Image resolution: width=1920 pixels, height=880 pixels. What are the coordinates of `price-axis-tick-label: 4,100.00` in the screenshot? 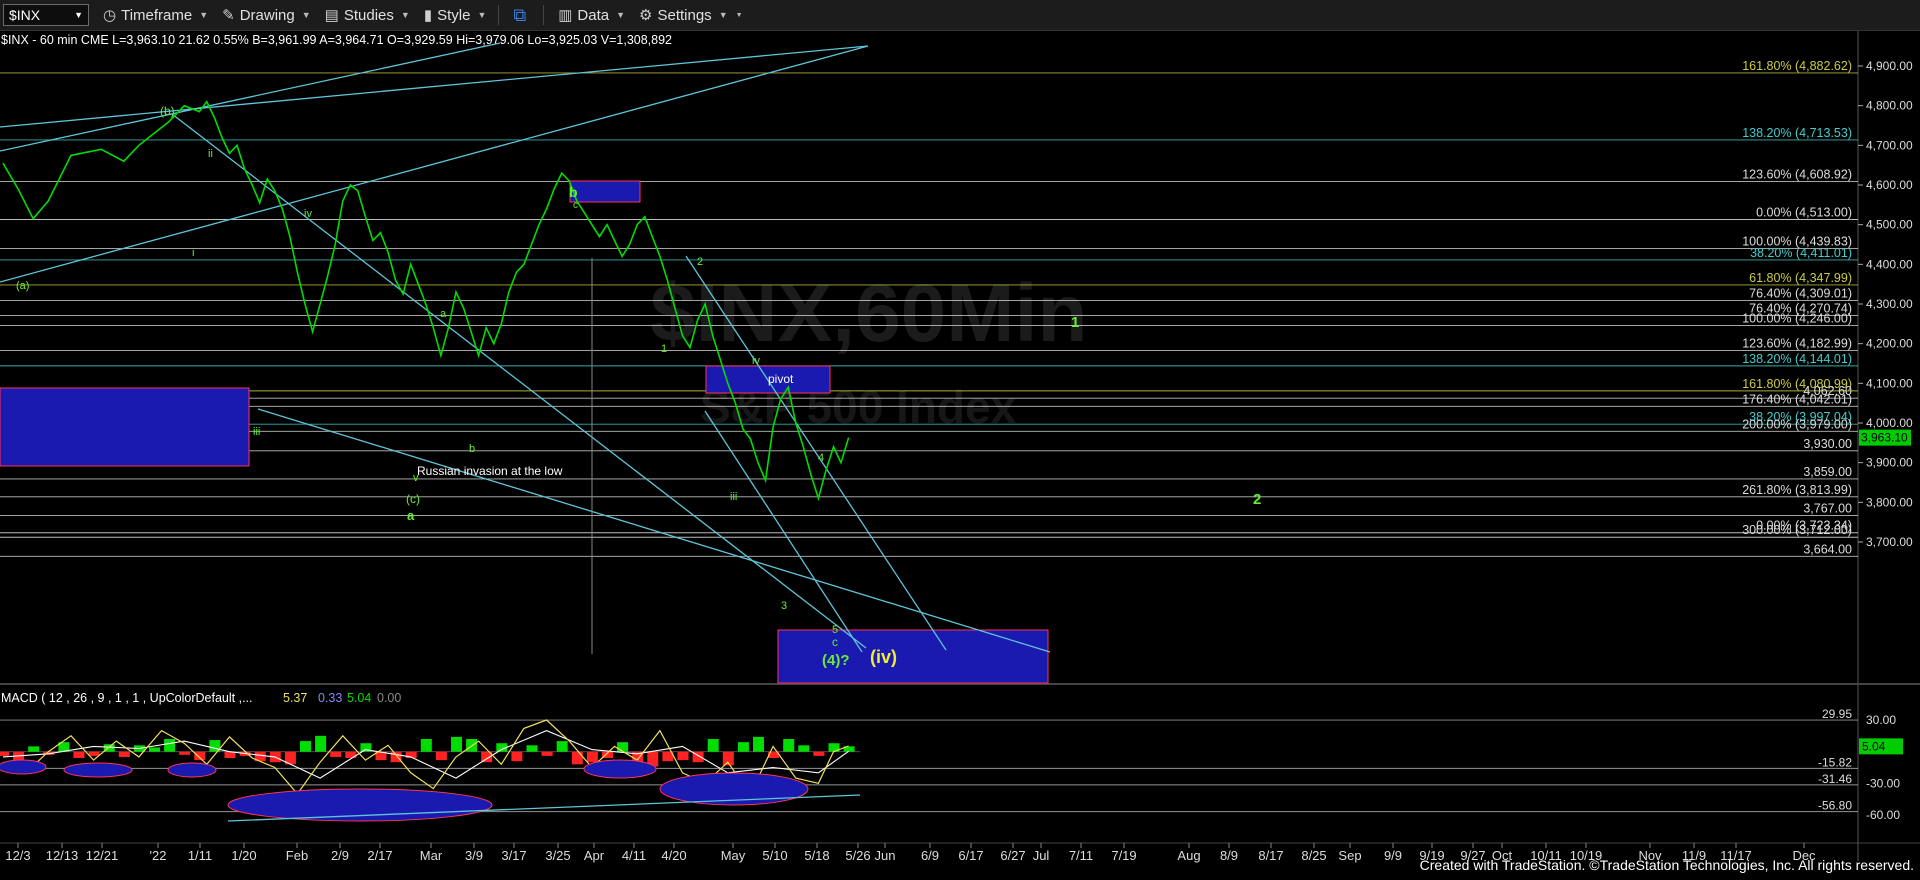 It's located at (1889, 383).